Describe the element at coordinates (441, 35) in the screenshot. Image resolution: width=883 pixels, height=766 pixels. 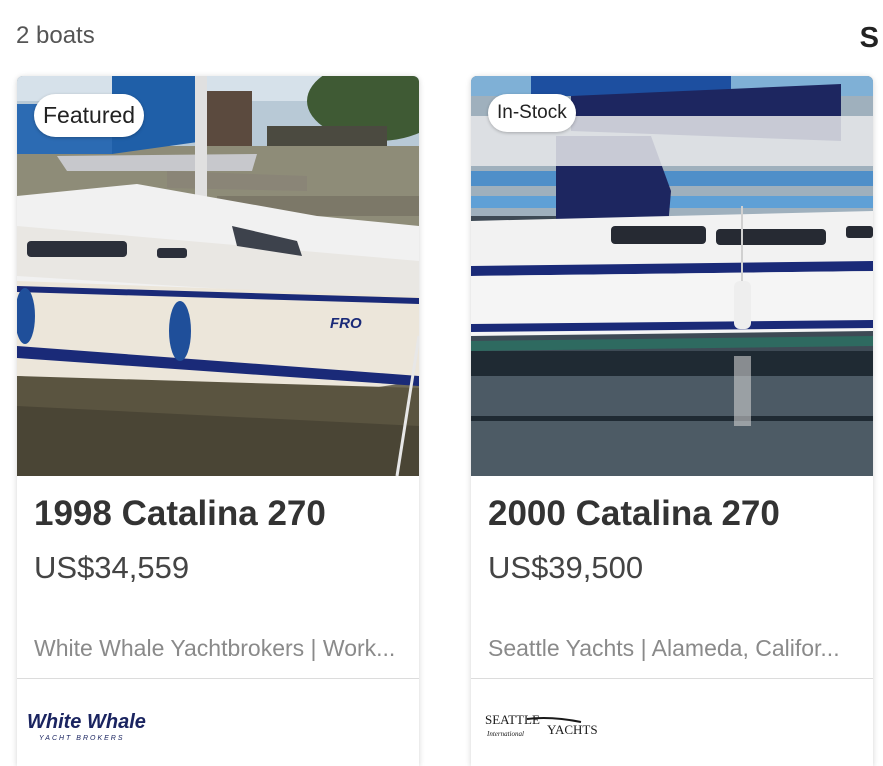
I see `results-header: 2 boats S` at that location.